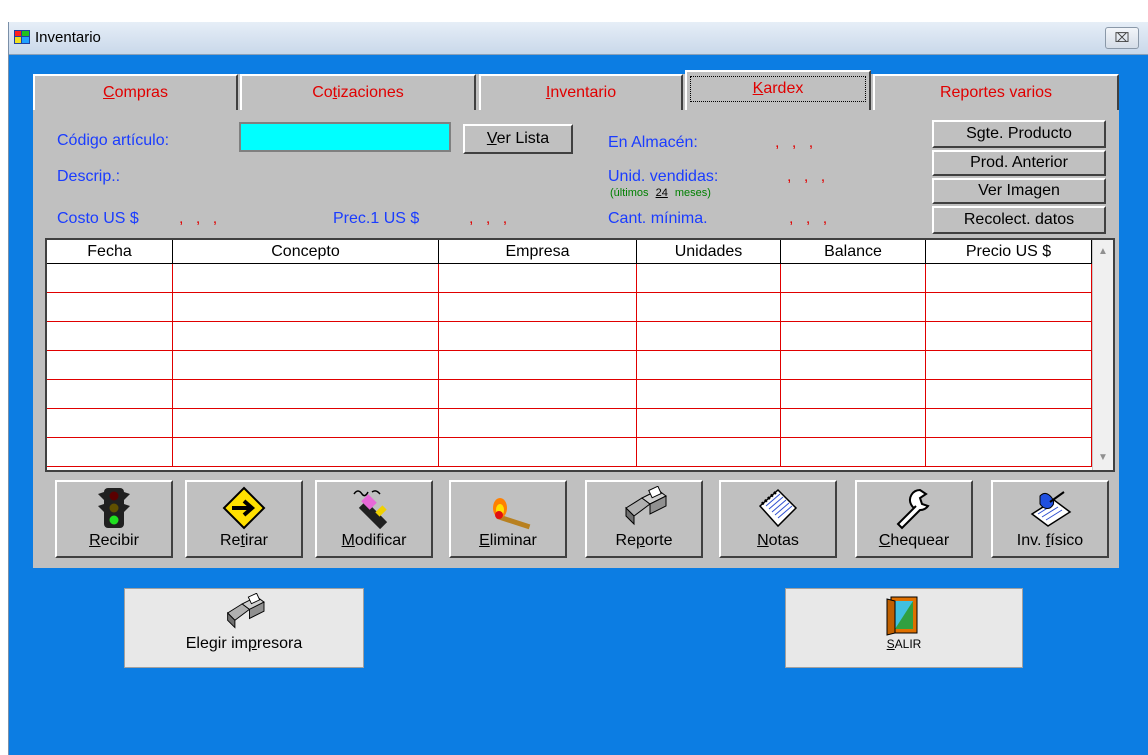  What do you see at coordinates (583, 92) in the screenshot?
I see `tab-label: nventario` at bounding box center [583, 92].